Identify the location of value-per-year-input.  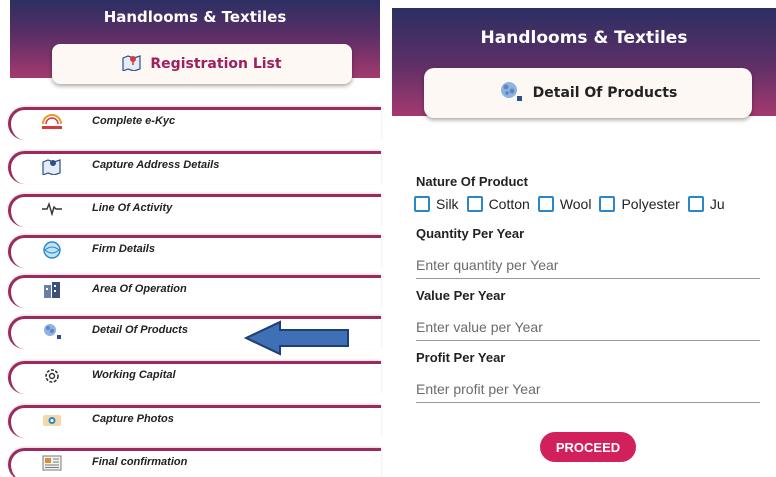
(588, 327).